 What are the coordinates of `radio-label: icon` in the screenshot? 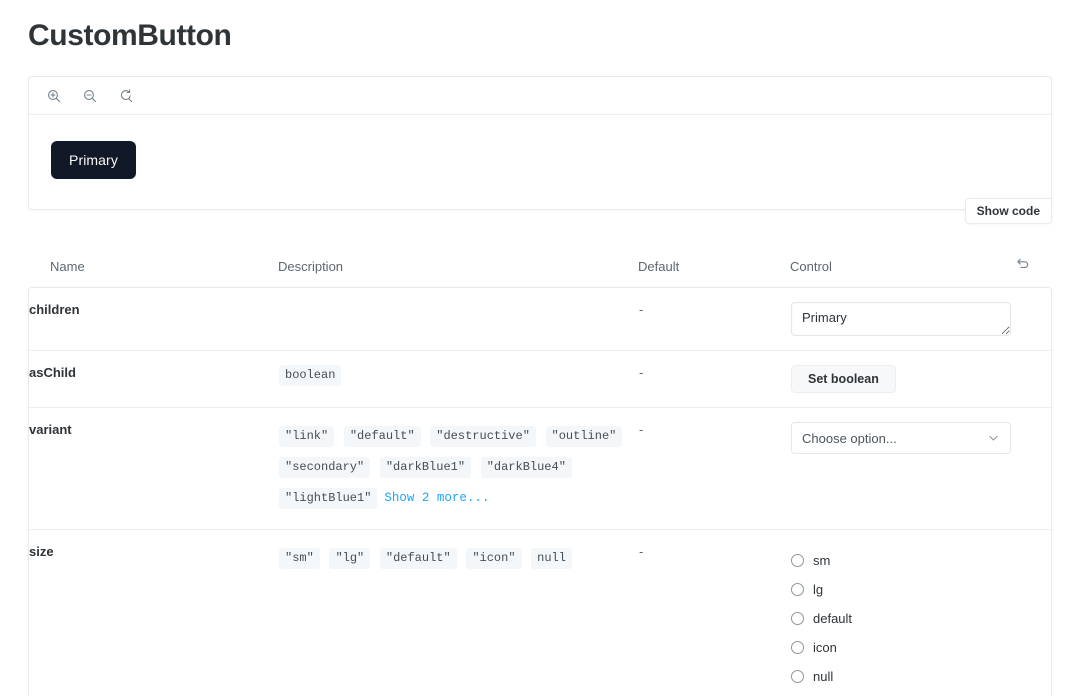 It's located at (825, 647).